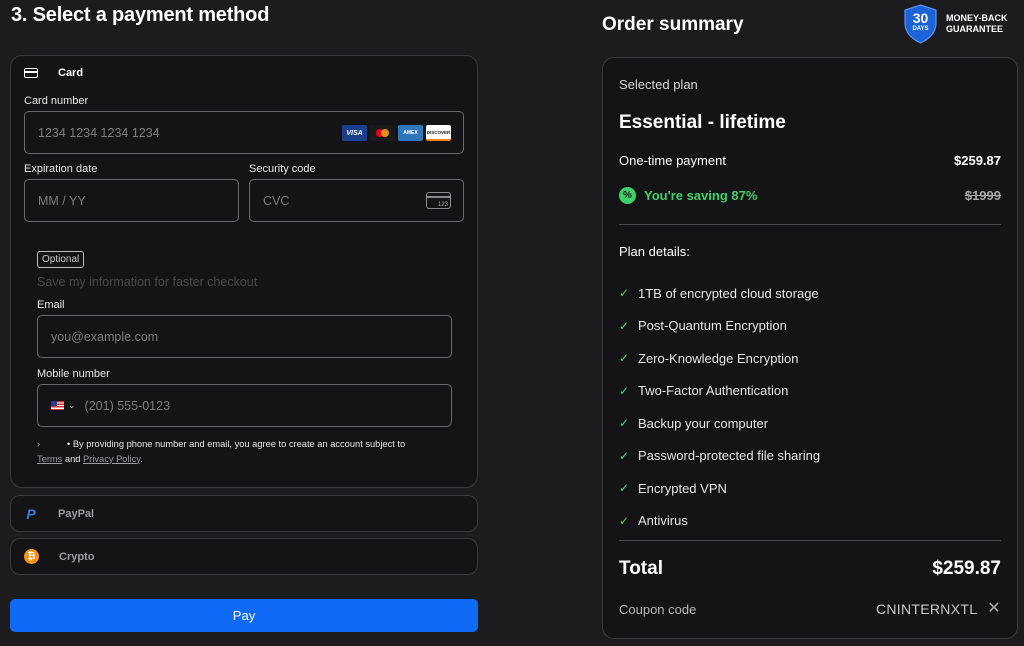  What do you see at coordinates (31, 73) in the screenshot?
I see `credit-card-icon` at bounding box center [31, 73].